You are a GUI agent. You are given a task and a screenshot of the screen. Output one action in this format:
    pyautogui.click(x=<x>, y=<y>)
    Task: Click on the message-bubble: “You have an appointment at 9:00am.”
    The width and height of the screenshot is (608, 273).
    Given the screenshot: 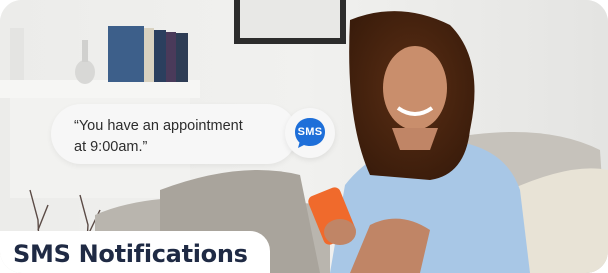 What is the action you would take?
    pyautogui.click(x=174, y=134)
    